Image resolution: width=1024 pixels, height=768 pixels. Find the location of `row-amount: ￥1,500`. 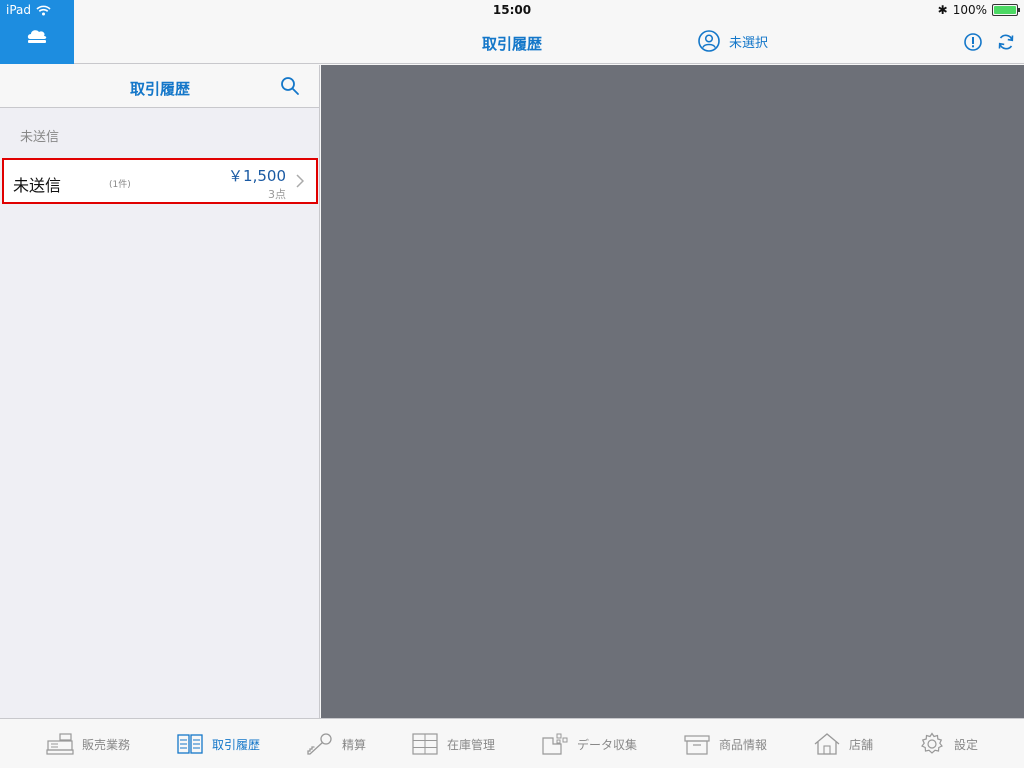

row-amount: ￥1,500 is located at coordinates (257, 176).